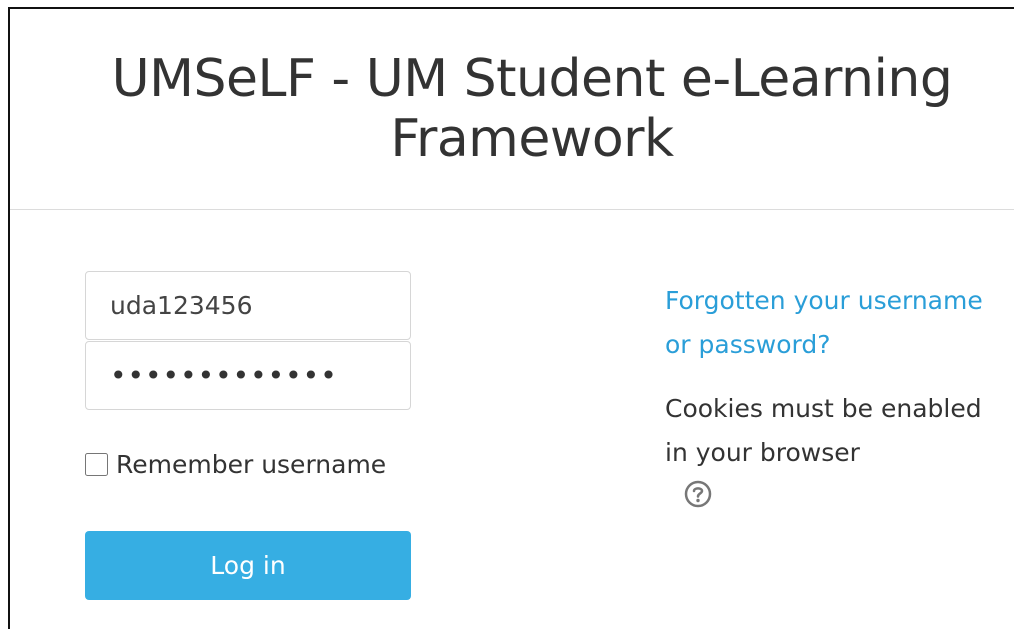 The image size is (1014, 629). I want to click on question-circle-icon, so click(698, 494).